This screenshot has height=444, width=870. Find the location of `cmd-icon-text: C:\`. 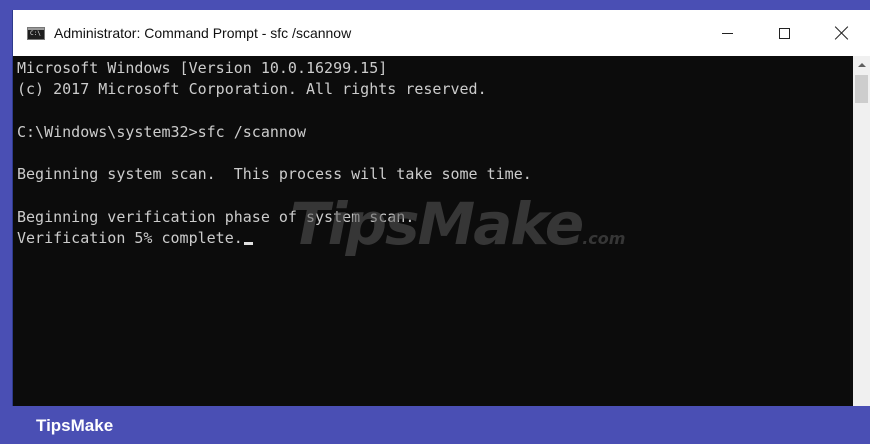

cmd-icon-text: C:\ is located at coordinates (35, 33).